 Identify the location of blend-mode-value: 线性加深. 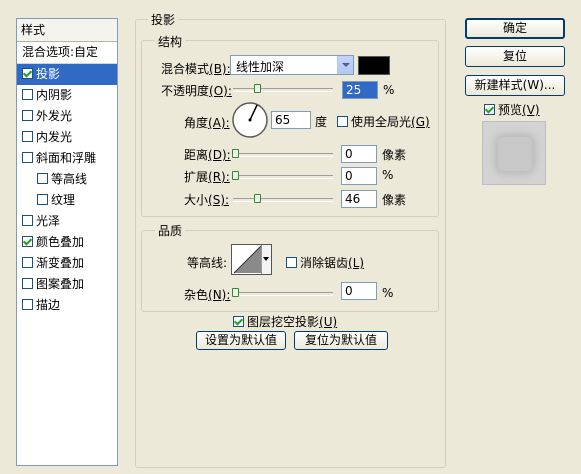
(260, 67).